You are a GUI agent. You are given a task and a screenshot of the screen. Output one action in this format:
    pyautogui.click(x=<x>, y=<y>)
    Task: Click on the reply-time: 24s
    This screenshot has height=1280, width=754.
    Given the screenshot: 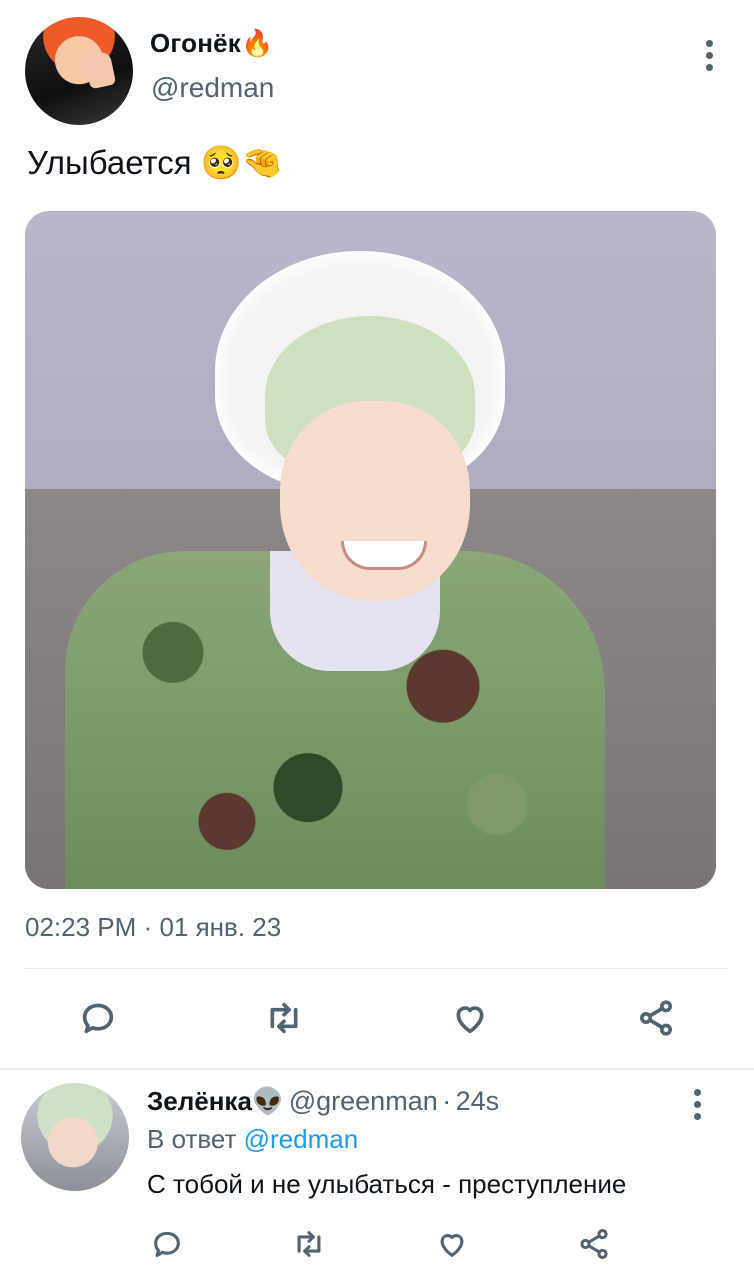 What is the action you would take?
    pyautogui.click(x=477, y=1101)
    